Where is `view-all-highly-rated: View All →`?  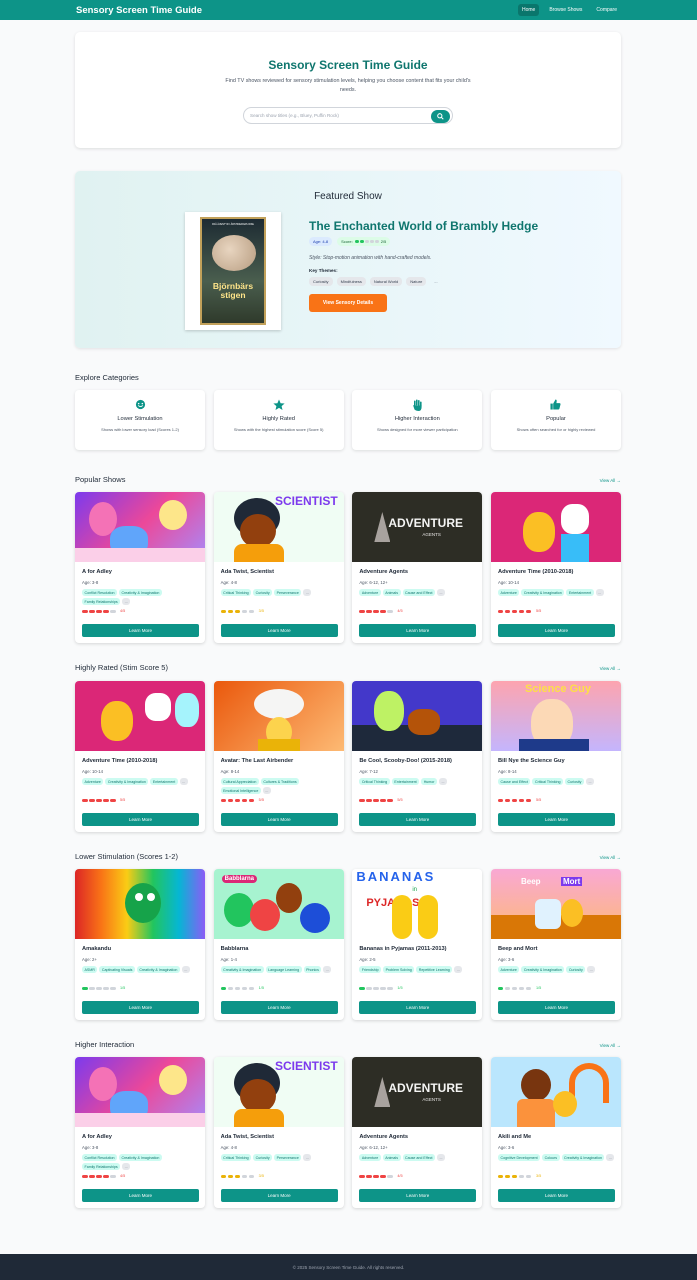
view-all-highly-rated: View All → is located at coordinates (610, 668).